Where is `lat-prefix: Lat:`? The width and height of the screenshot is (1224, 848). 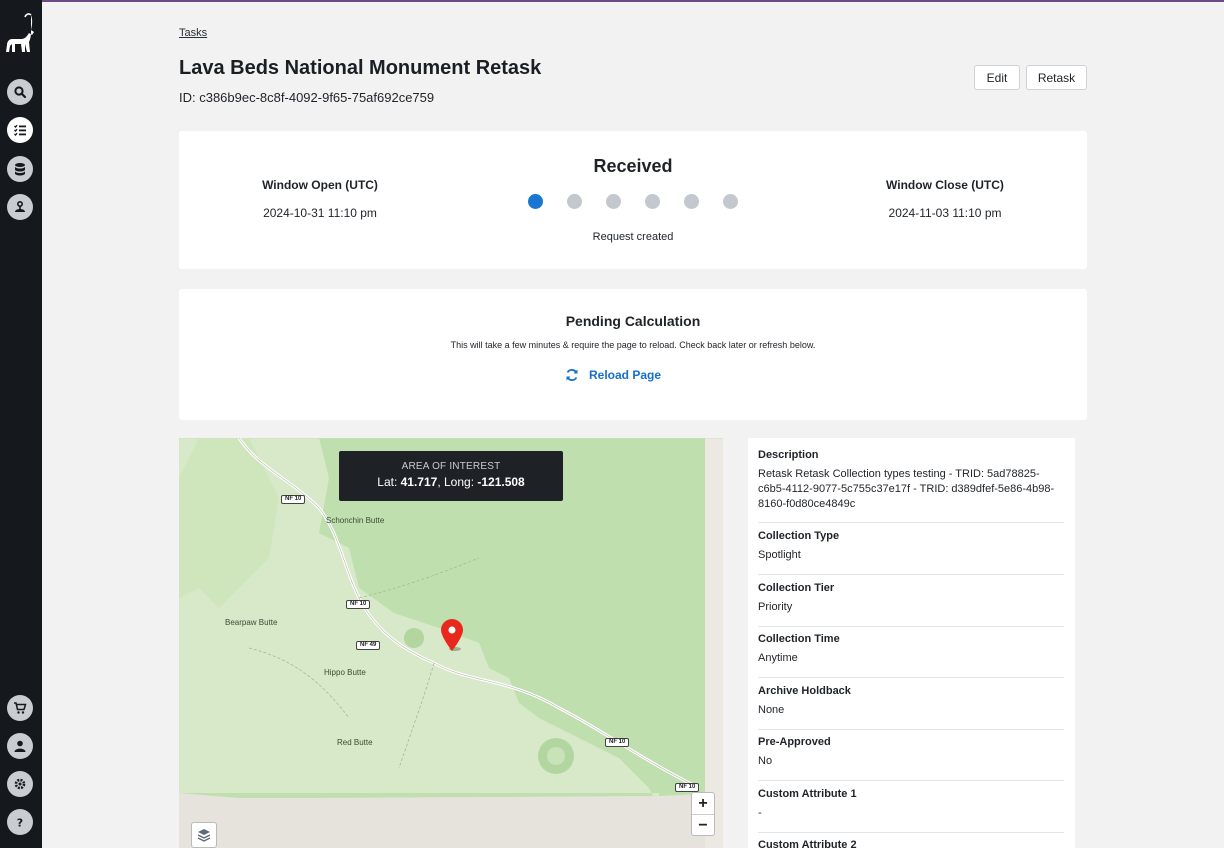 lat-prefix: Lat: is located at coordinates (389, 482).